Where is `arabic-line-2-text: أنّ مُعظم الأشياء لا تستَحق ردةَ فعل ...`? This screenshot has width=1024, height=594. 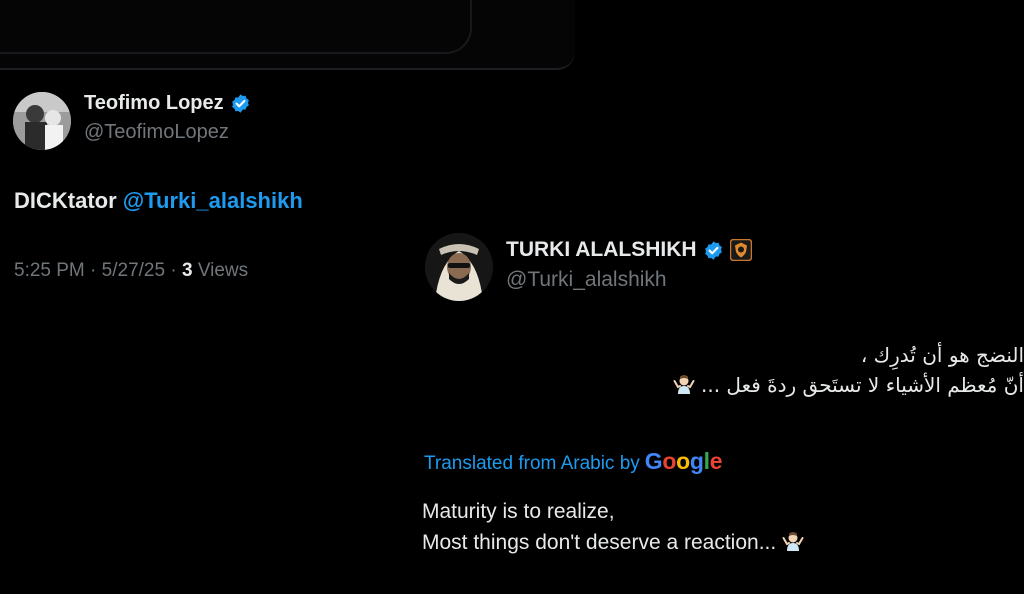
arabic-line-2-text: أنّ مُعظم الأشياء لا تستَحق ردةَ فعل ... is located at coordinates (862, 385).